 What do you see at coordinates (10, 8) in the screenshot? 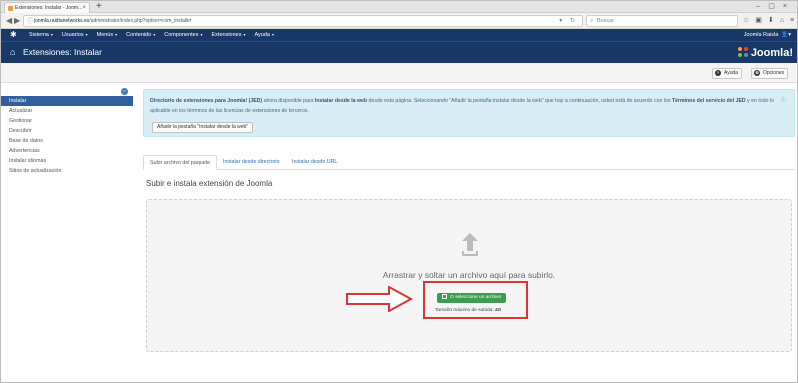
I see `joomla-favicon-icon` at bounding box center [10, 8].